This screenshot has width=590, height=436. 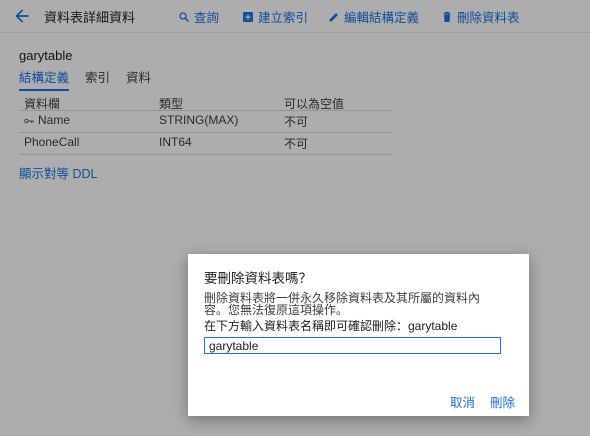 What do you see at coordinates (352, 345) in the screenshot?
I see `confirm-table-name-input` at bounding box center [352, 345].